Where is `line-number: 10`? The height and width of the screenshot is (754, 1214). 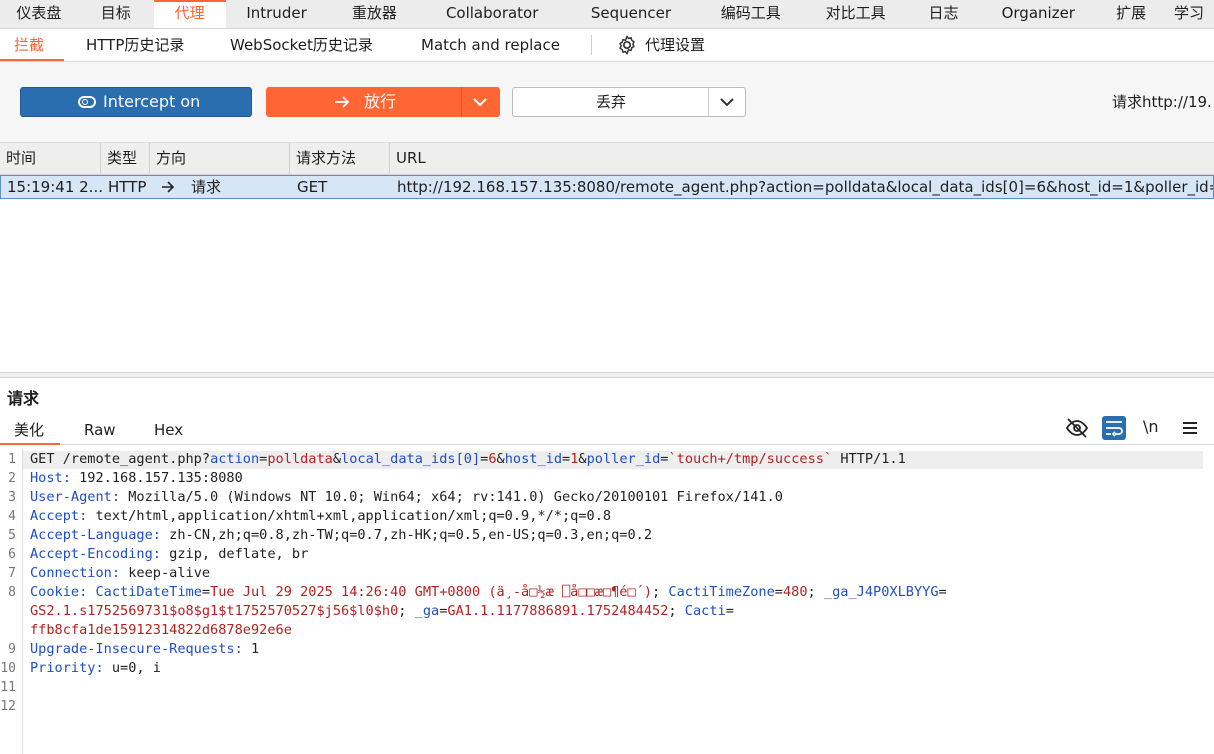
line-number: 10 is located at coordinates (8, 668).